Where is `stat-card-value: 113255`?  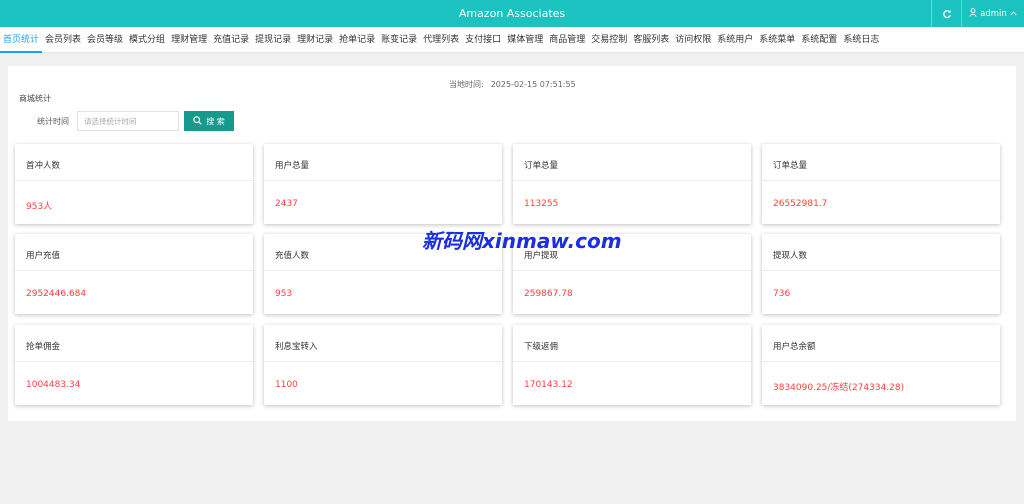 stat-card-value: 113255 is located at coordinates (541, 204).